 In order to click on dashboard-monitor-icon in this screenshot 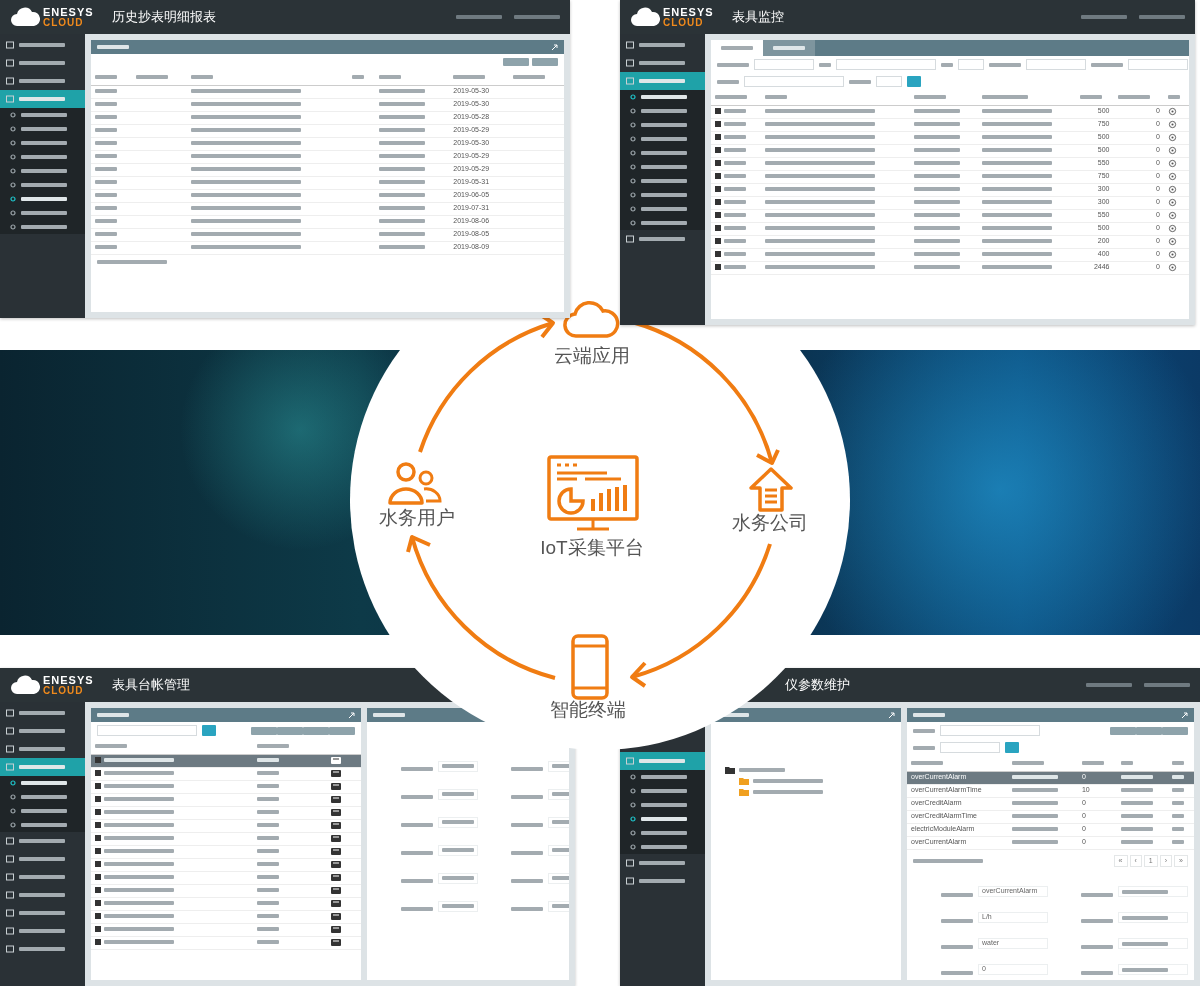, I will do `click(593, 494)`.